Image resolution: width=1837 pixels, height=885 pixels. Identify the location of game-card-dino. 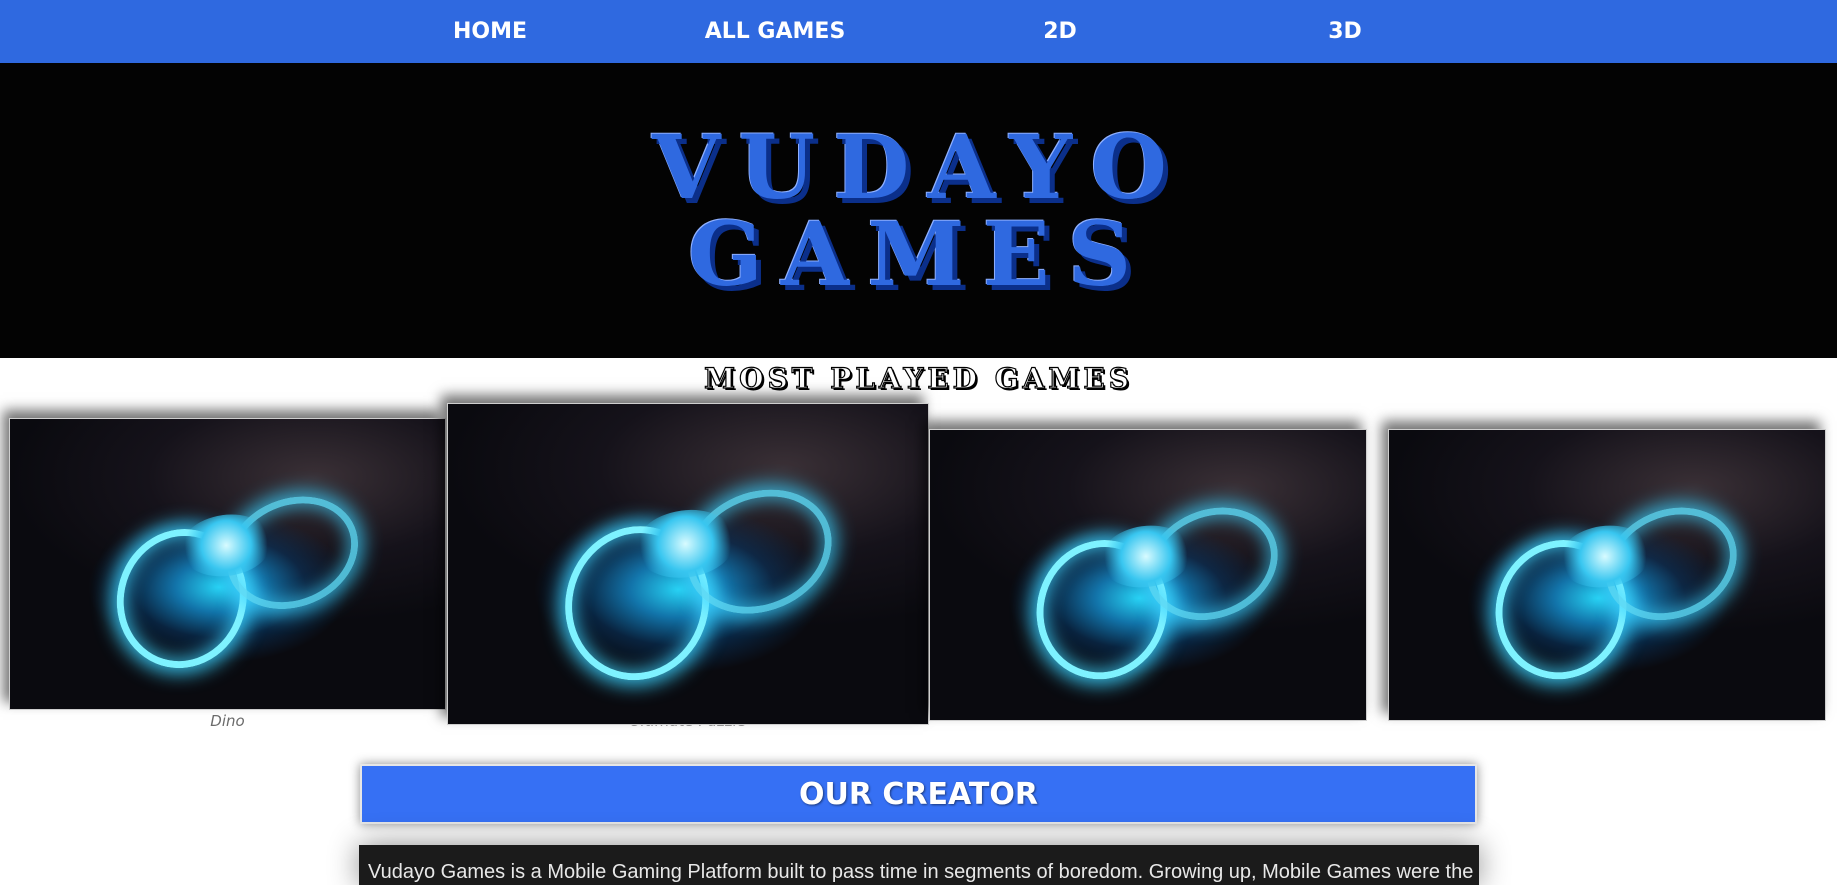
(227, 564).